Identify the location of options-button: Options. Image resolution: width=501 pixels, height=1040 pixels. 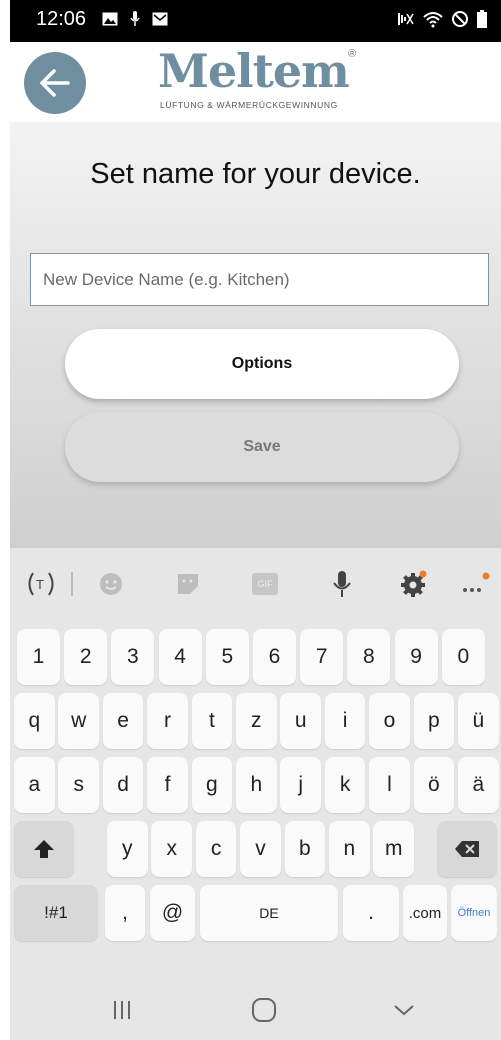
(262, 364).